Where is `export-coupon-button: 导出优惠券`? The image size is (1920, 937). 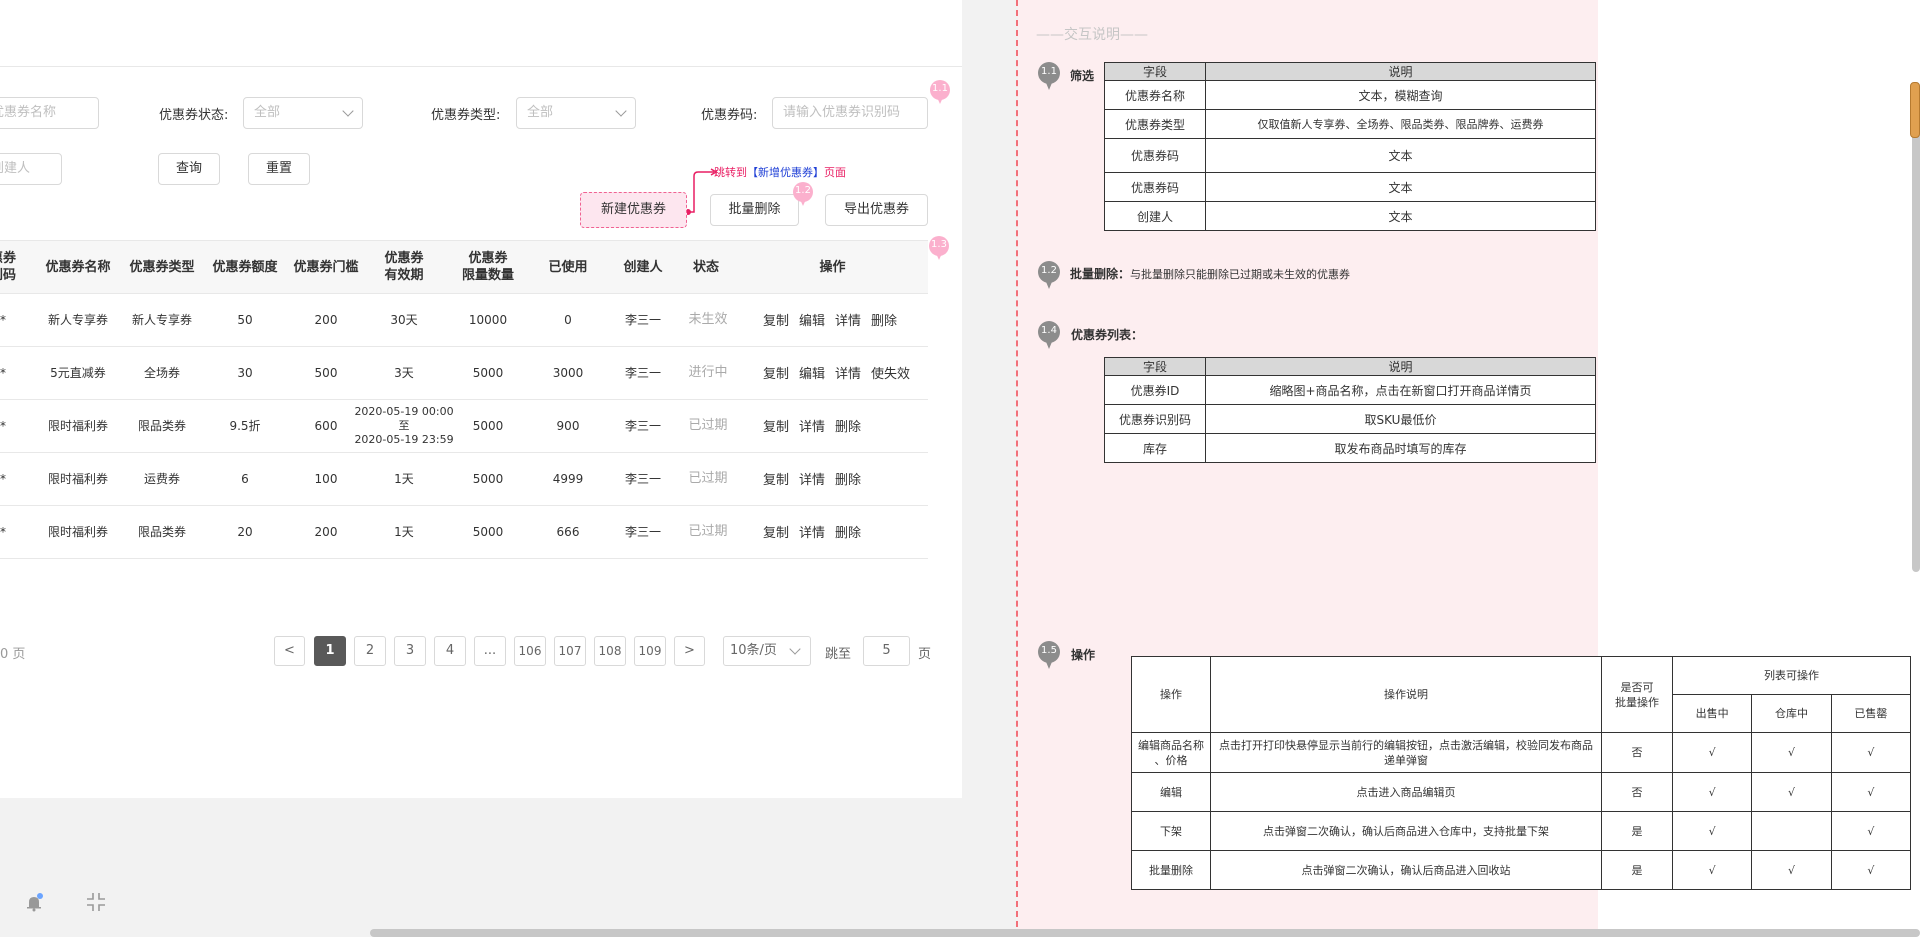 export-coupon-button: 导出优惠券 is located at coordinates (876, 210).